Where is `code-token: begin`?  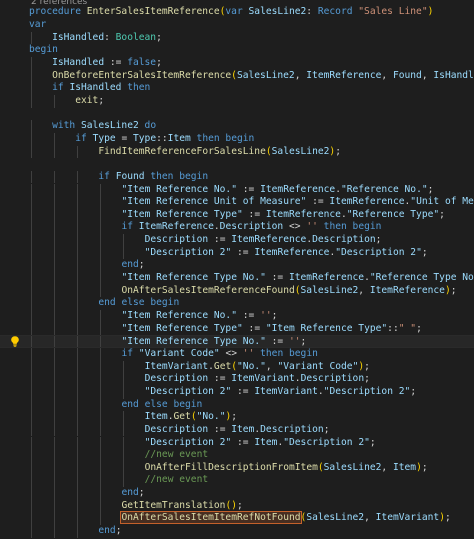 code-token: begin is located at coordinates (43, 50).